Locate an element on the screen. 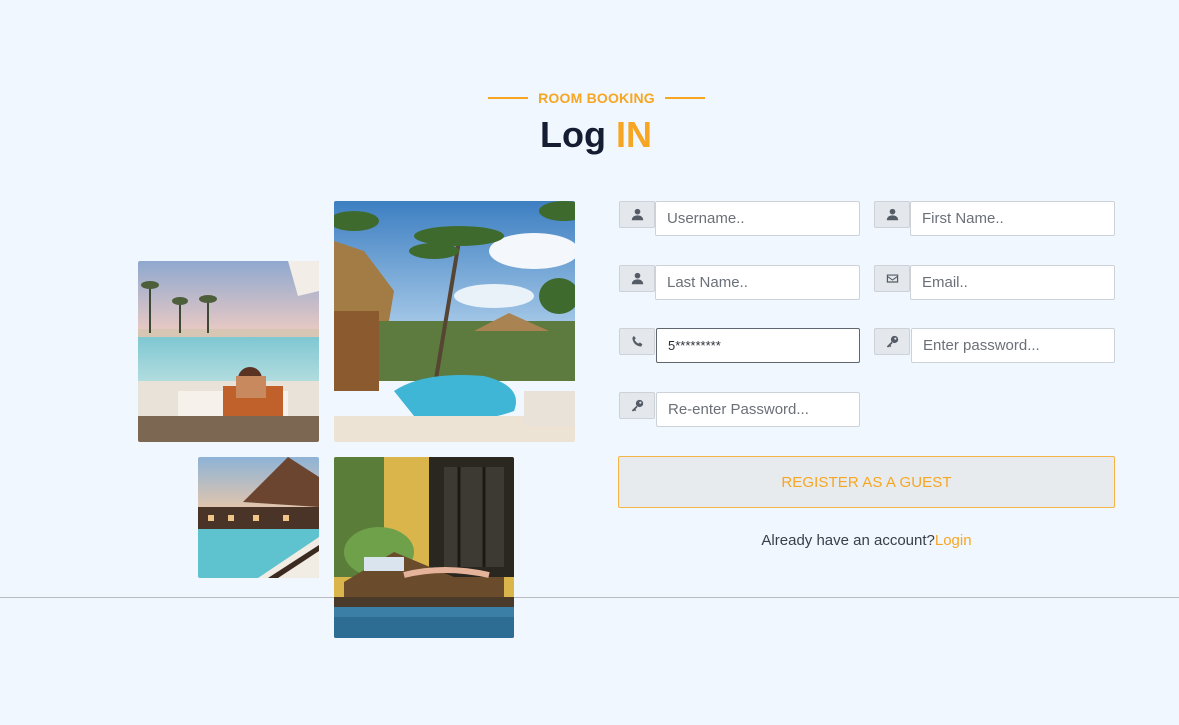 The width and height of the screenshot is (1179, 725). username-field-group is located at coordinates (739, 218).